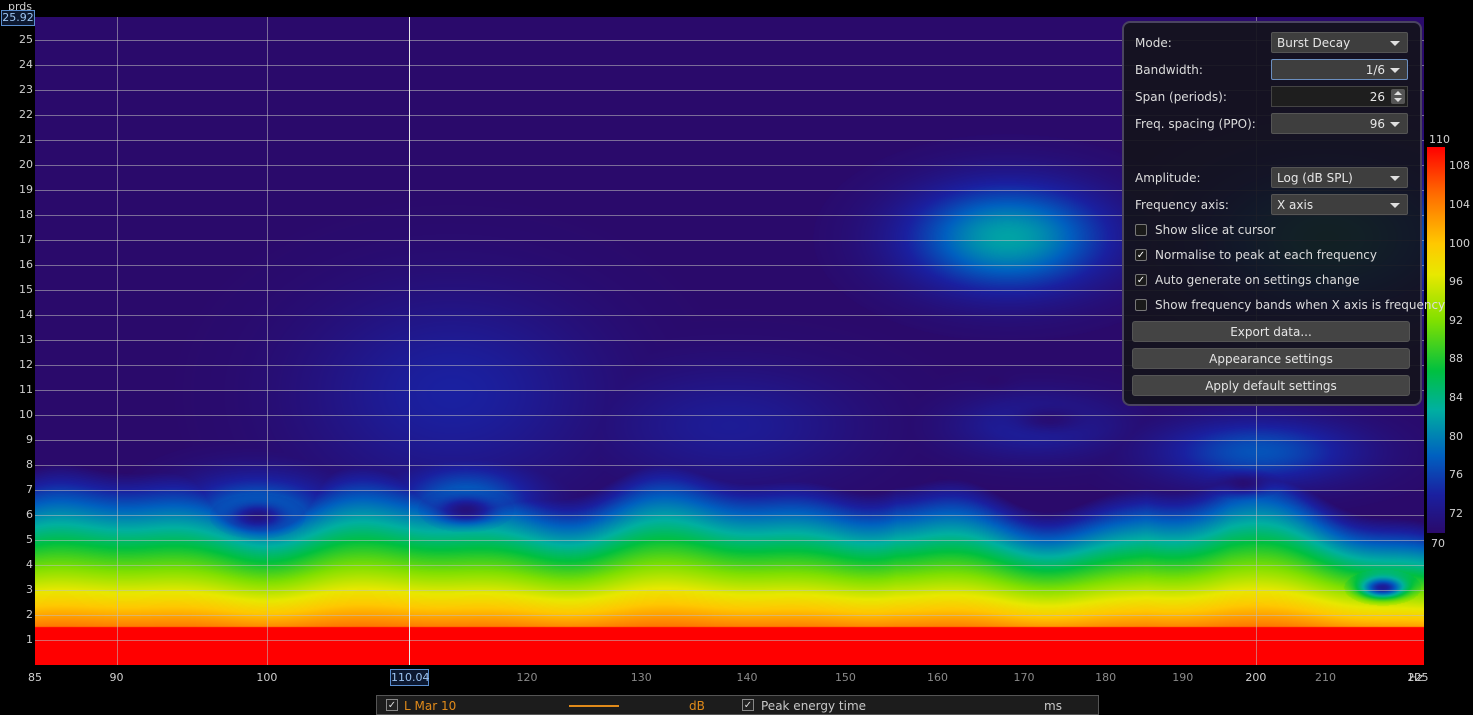 The width and height of the screenshot is (1473, 715). What do you see at coordinates (641, 677) in the screenshot?
I see `x-tick-label: 130` at bounding box center [641, 677].